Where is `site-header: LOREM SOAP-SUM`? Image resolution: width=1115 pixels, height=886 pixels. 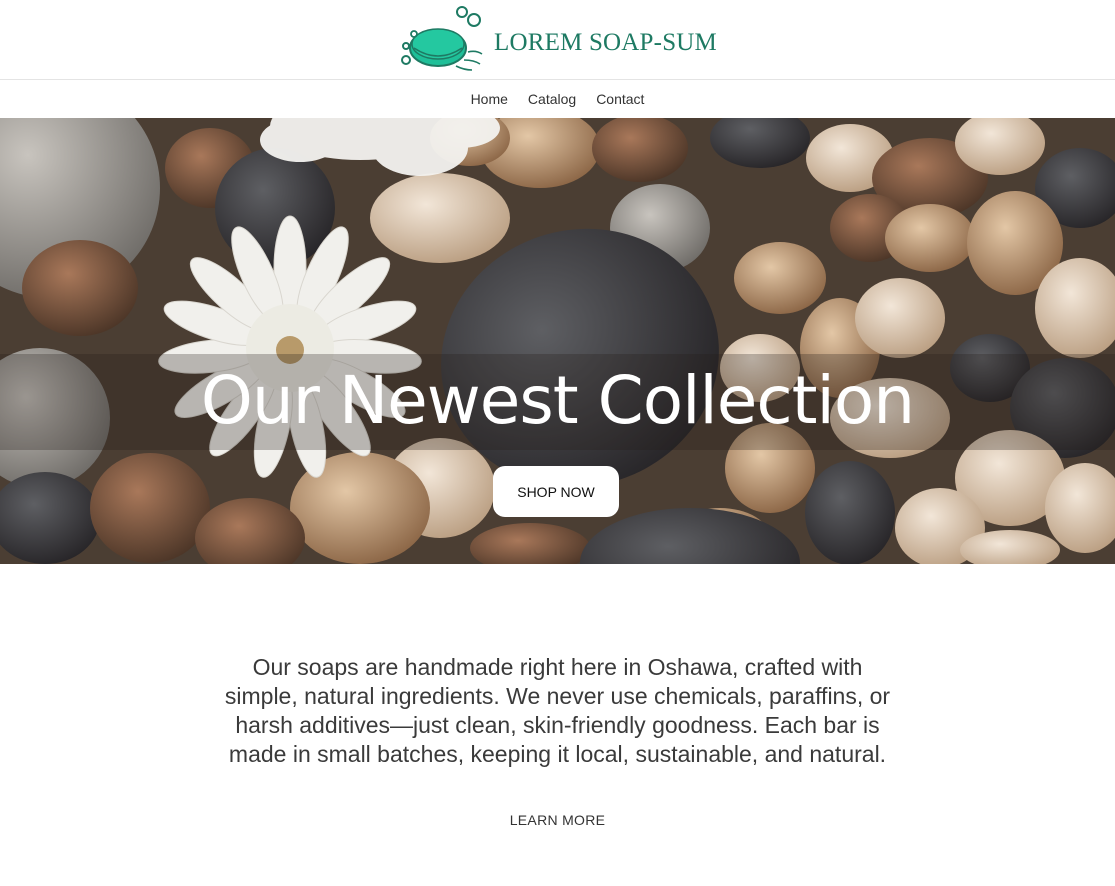 site-header: LOREM SOAP-SUM is located at coordinates (557, 40).